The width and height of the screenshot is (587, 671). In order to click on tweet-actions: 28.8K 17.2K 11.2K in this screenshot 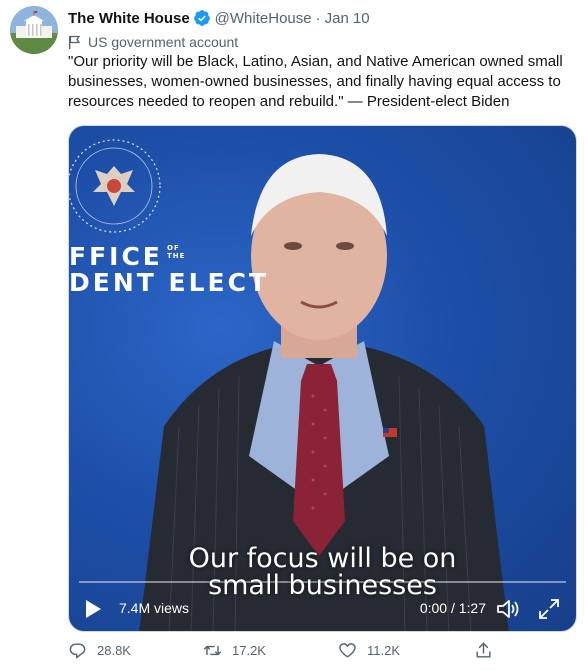, I will do `click(288, 652)`.